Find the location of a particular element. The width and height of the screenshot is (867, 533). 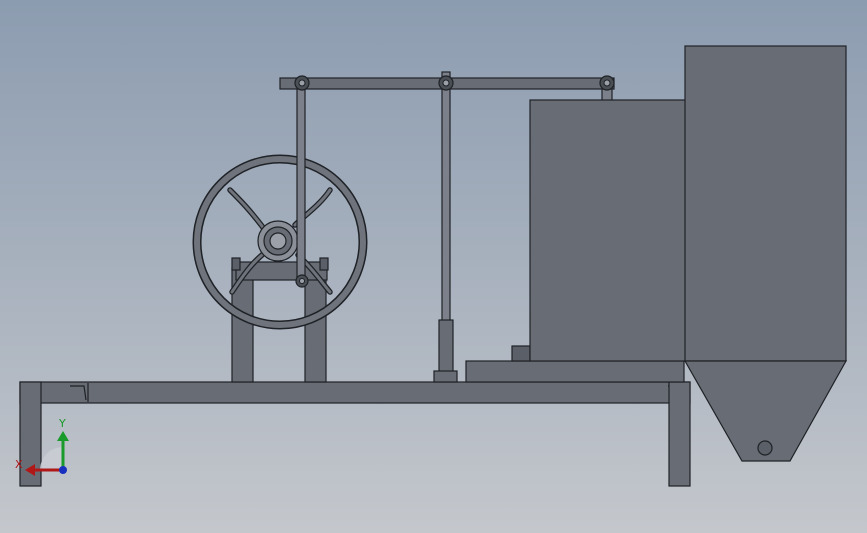

triad-z-axis is located at coordinates (63, 470).